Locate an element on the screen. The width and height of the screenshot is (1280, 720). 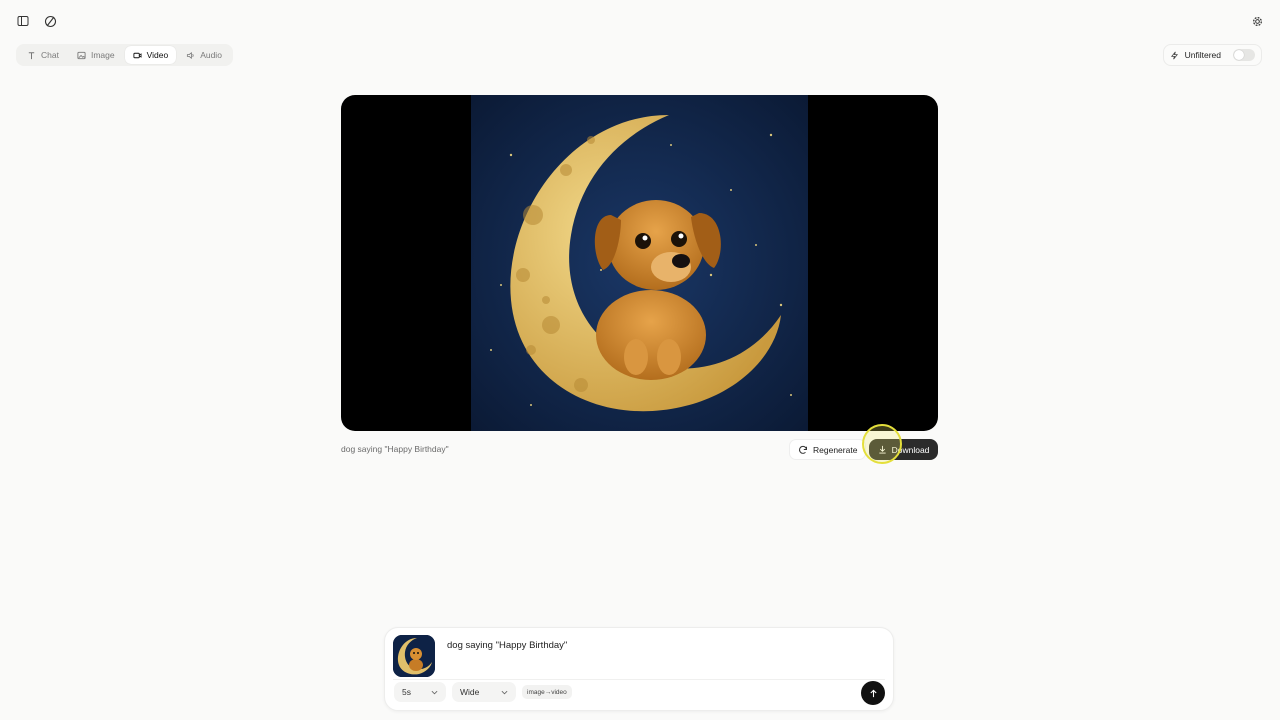
tab-image: Image is located at coordinates (96, 55).